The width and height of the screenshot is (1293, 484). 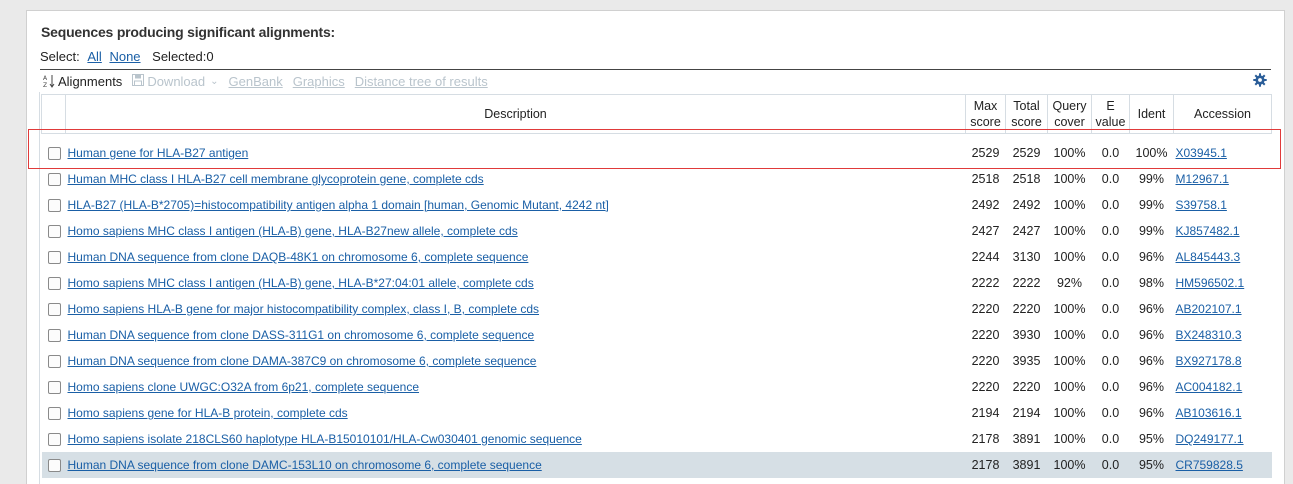 I want to click on accession-link: BX927178.8, so click(x=1209, y=361).